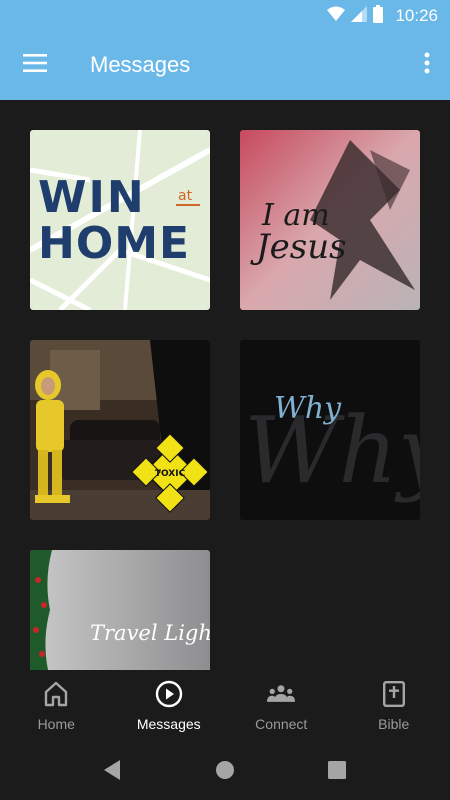 The height and width of the screenshot is (800, 450). I want to click on overflow-menu-button, so click(427, 65).